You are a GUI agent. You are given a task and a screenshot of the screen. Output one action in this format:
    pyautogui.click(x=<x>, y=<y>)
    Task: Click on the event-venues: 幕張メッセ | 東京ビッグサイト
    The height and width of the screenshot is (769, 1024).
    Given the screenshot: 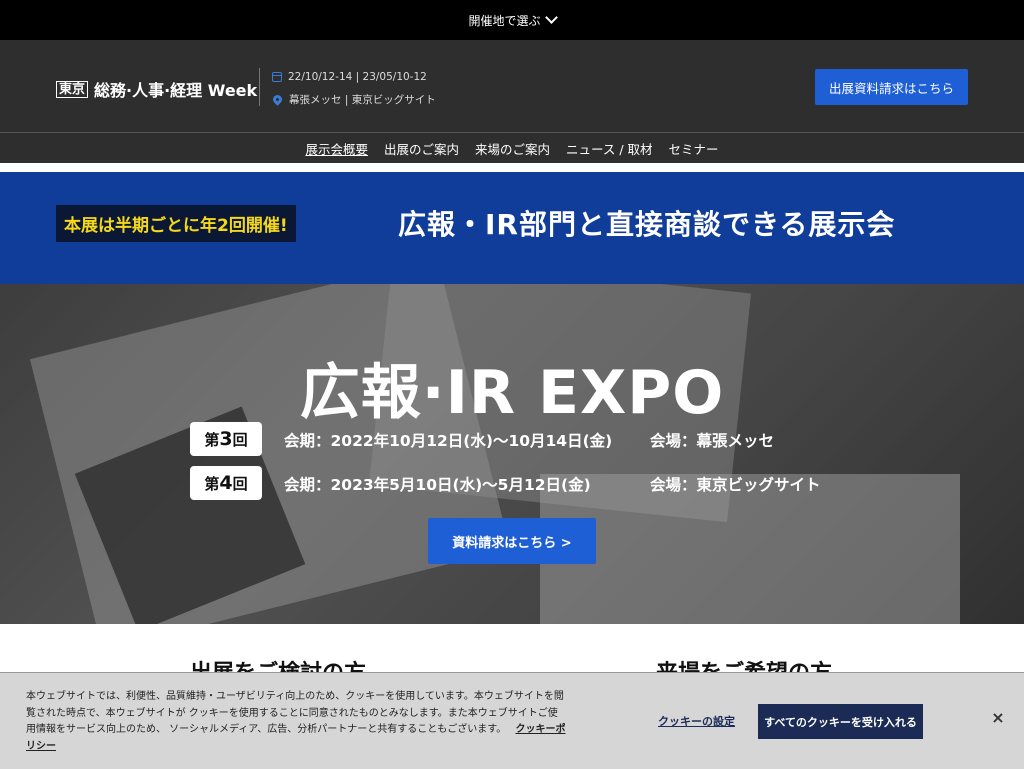 What is the action you would take?
    pyautogui.click(x=362, y=99)
    